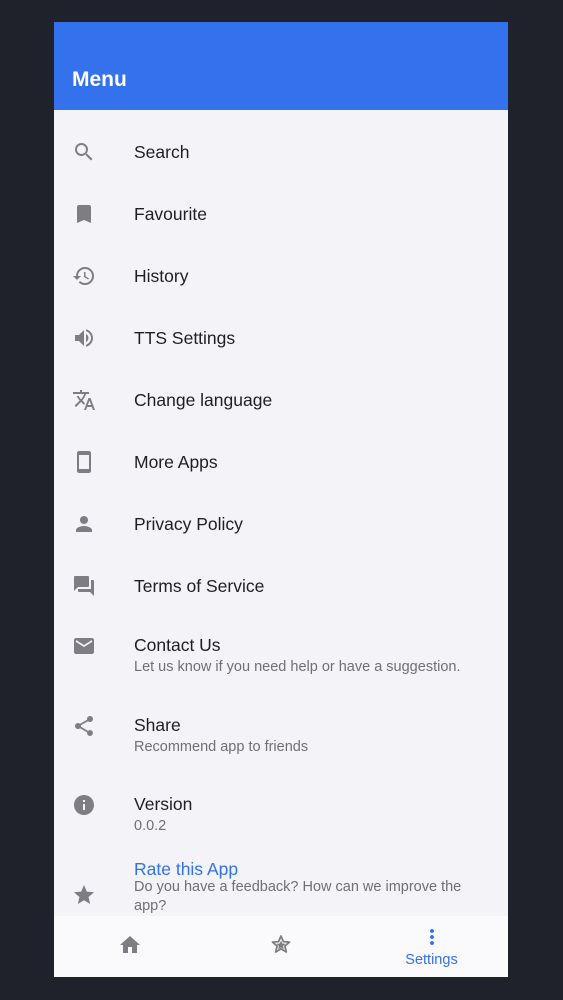 Image resolution: width=563 pixels, height=1000 pixels. Describe the element at coordinates (84, 152) in the screenshot. I see `search-icon` at that location.